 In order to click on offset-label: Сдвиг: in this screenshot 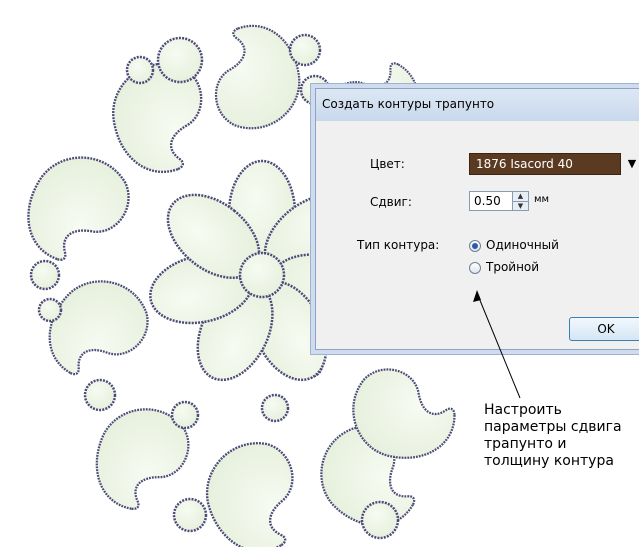, I will do `click(391, 202)`.